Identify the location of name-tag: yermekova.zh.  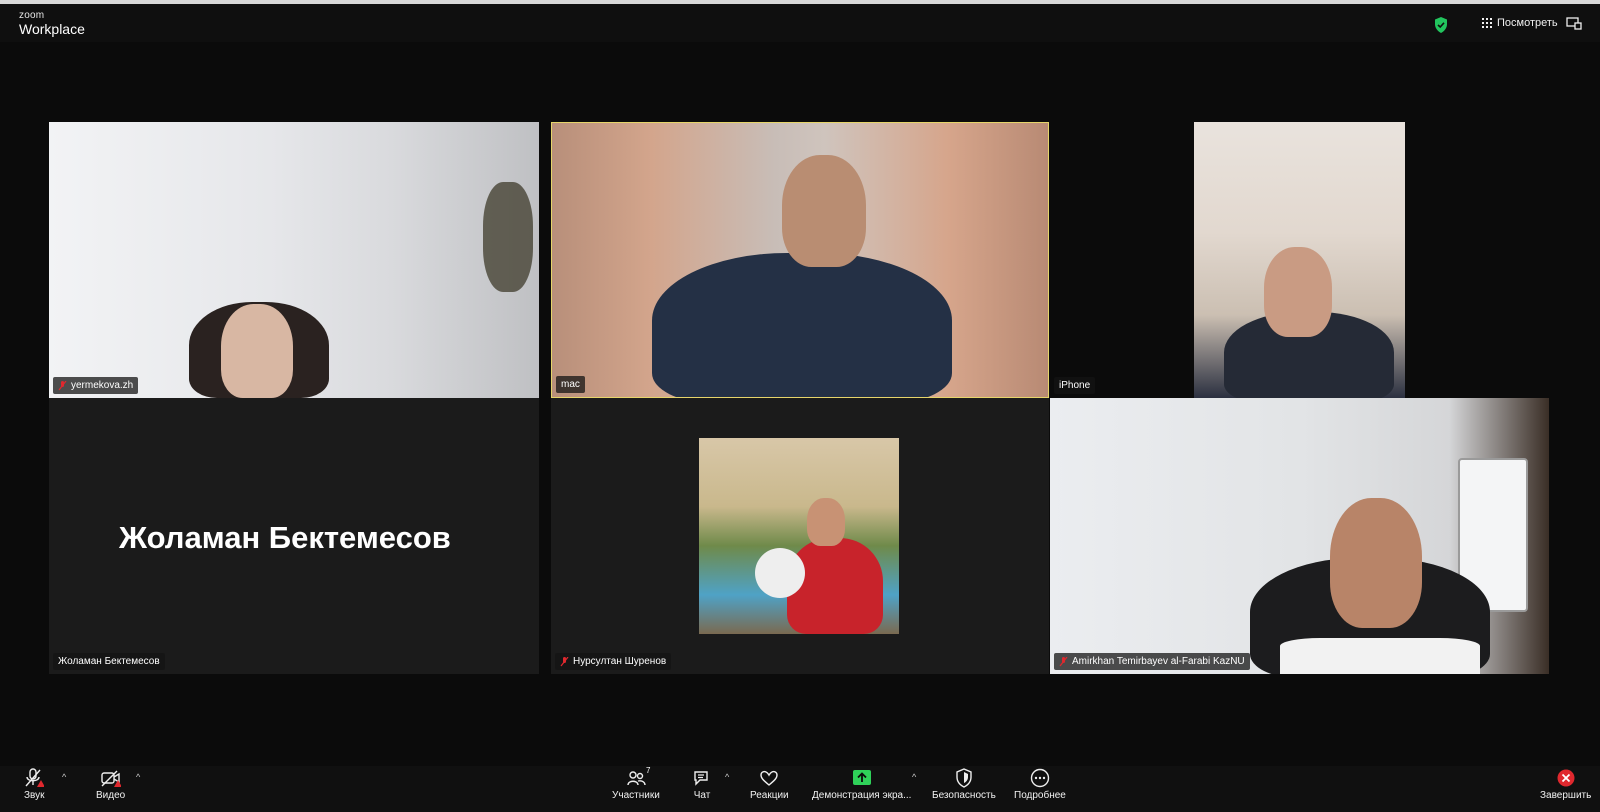
(96, 385).